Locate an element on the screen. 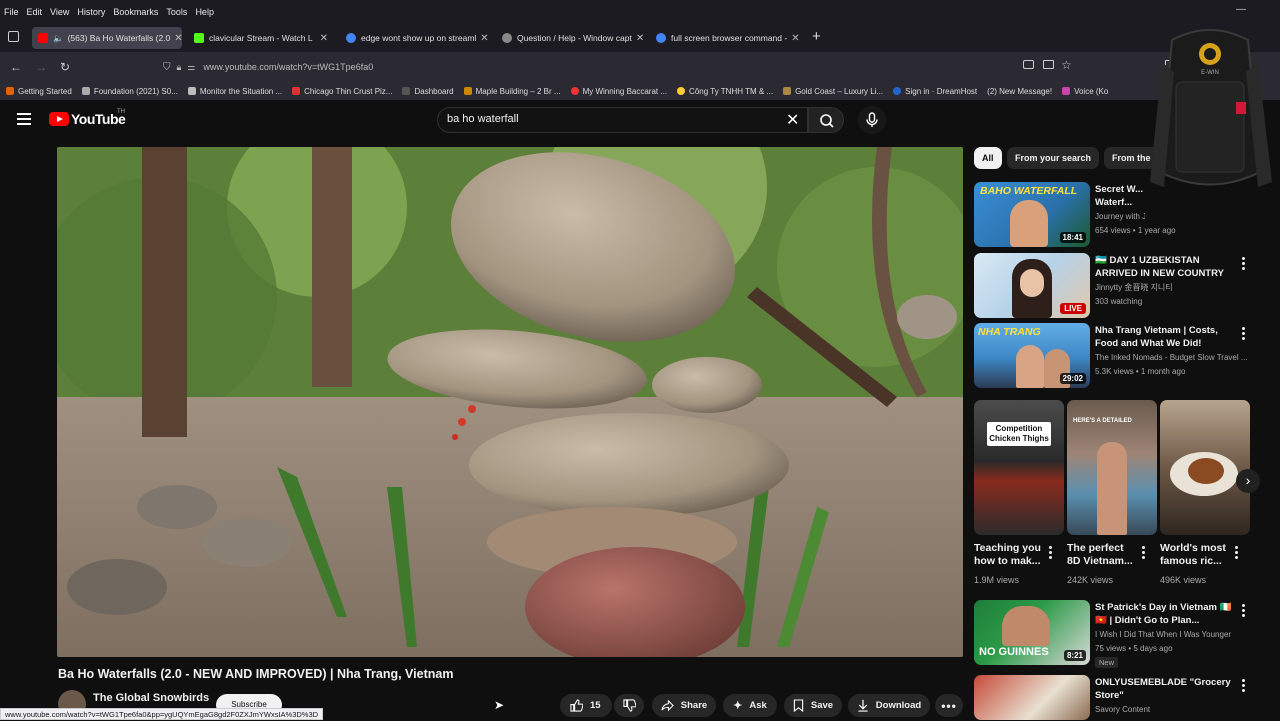 The height and width of the screenshot is (721, 1280). channel-name: The Global Snowbirds is located at coordinates (151, 698).